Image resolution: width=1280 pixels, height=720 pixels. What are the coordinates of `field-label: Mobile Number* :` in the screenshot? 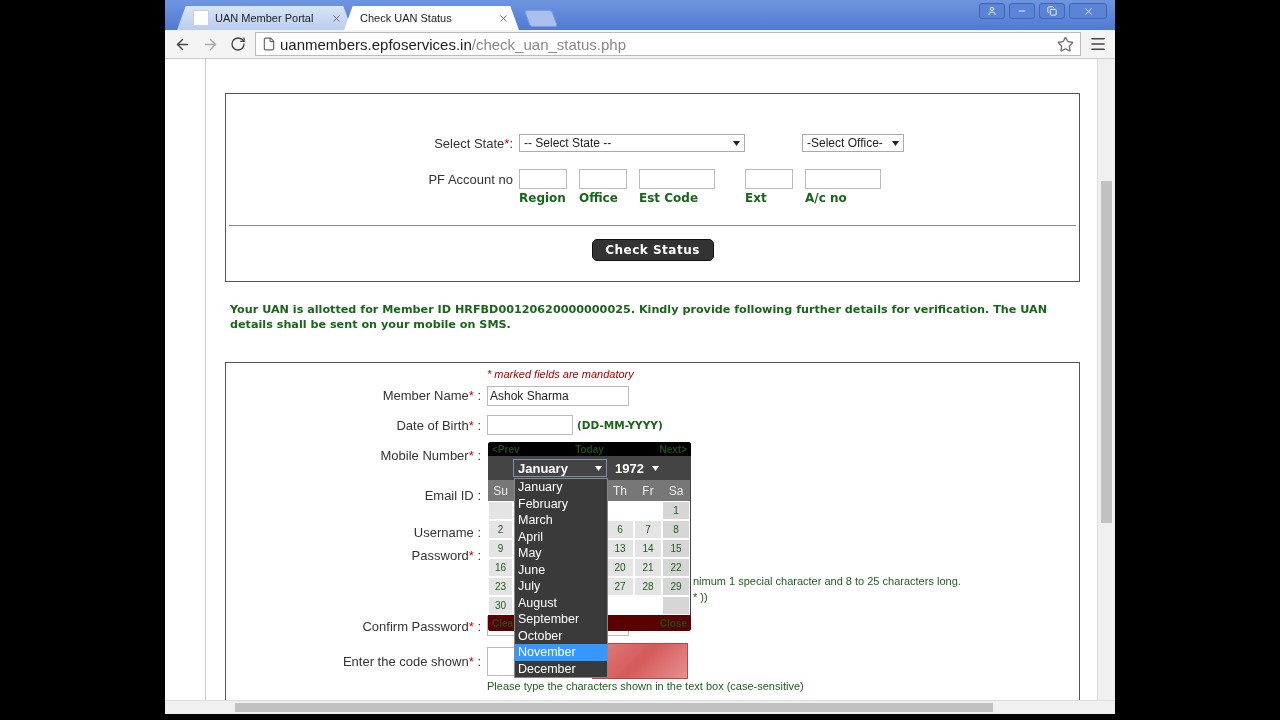 It's located at (430, 455).